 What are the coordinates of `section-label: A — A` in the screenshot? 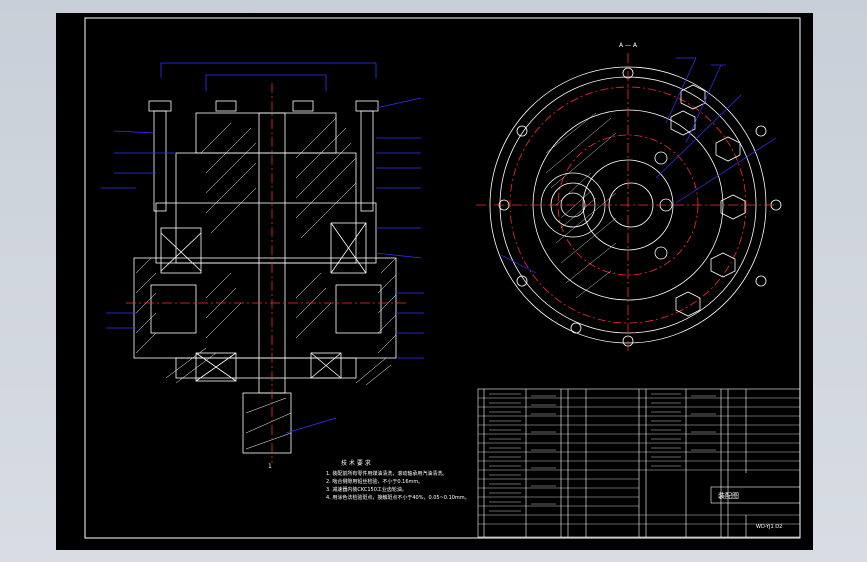 It's located at (628, 45).